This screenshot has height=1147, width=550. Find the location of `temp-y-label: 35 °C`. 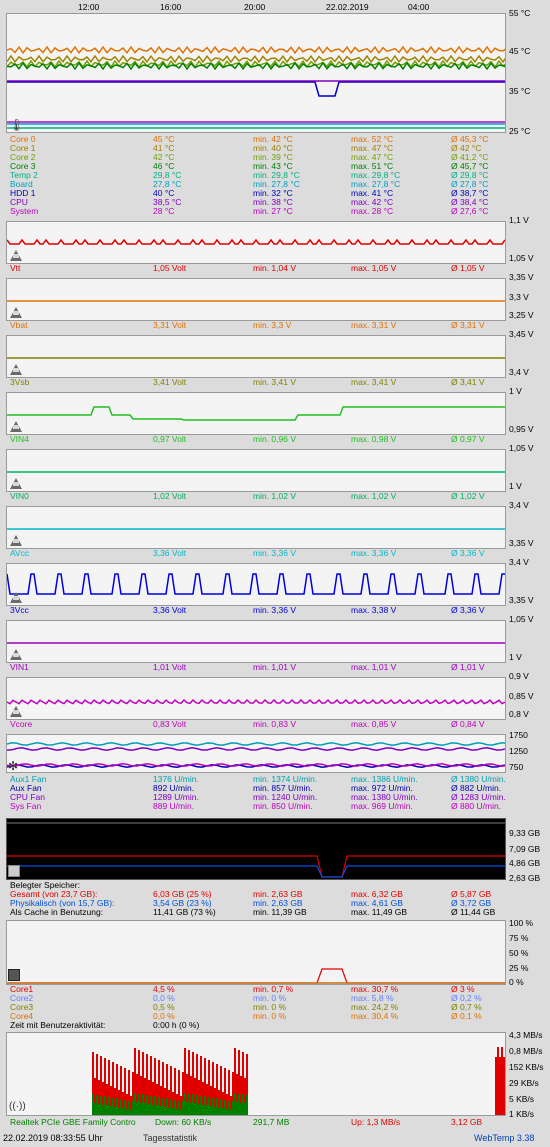

temp-y-label: 35 °C is located at coordinates (520, 91).